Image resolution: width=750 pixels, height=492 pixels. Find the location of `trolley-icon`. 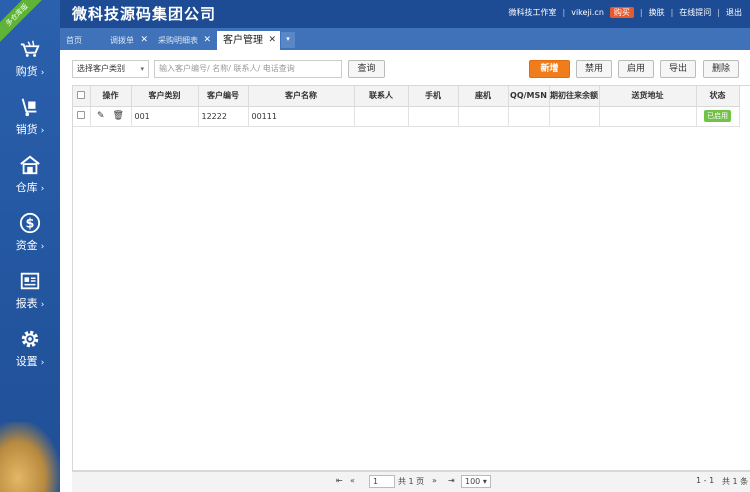

trolley-icon is located at coordinates (29, 107).